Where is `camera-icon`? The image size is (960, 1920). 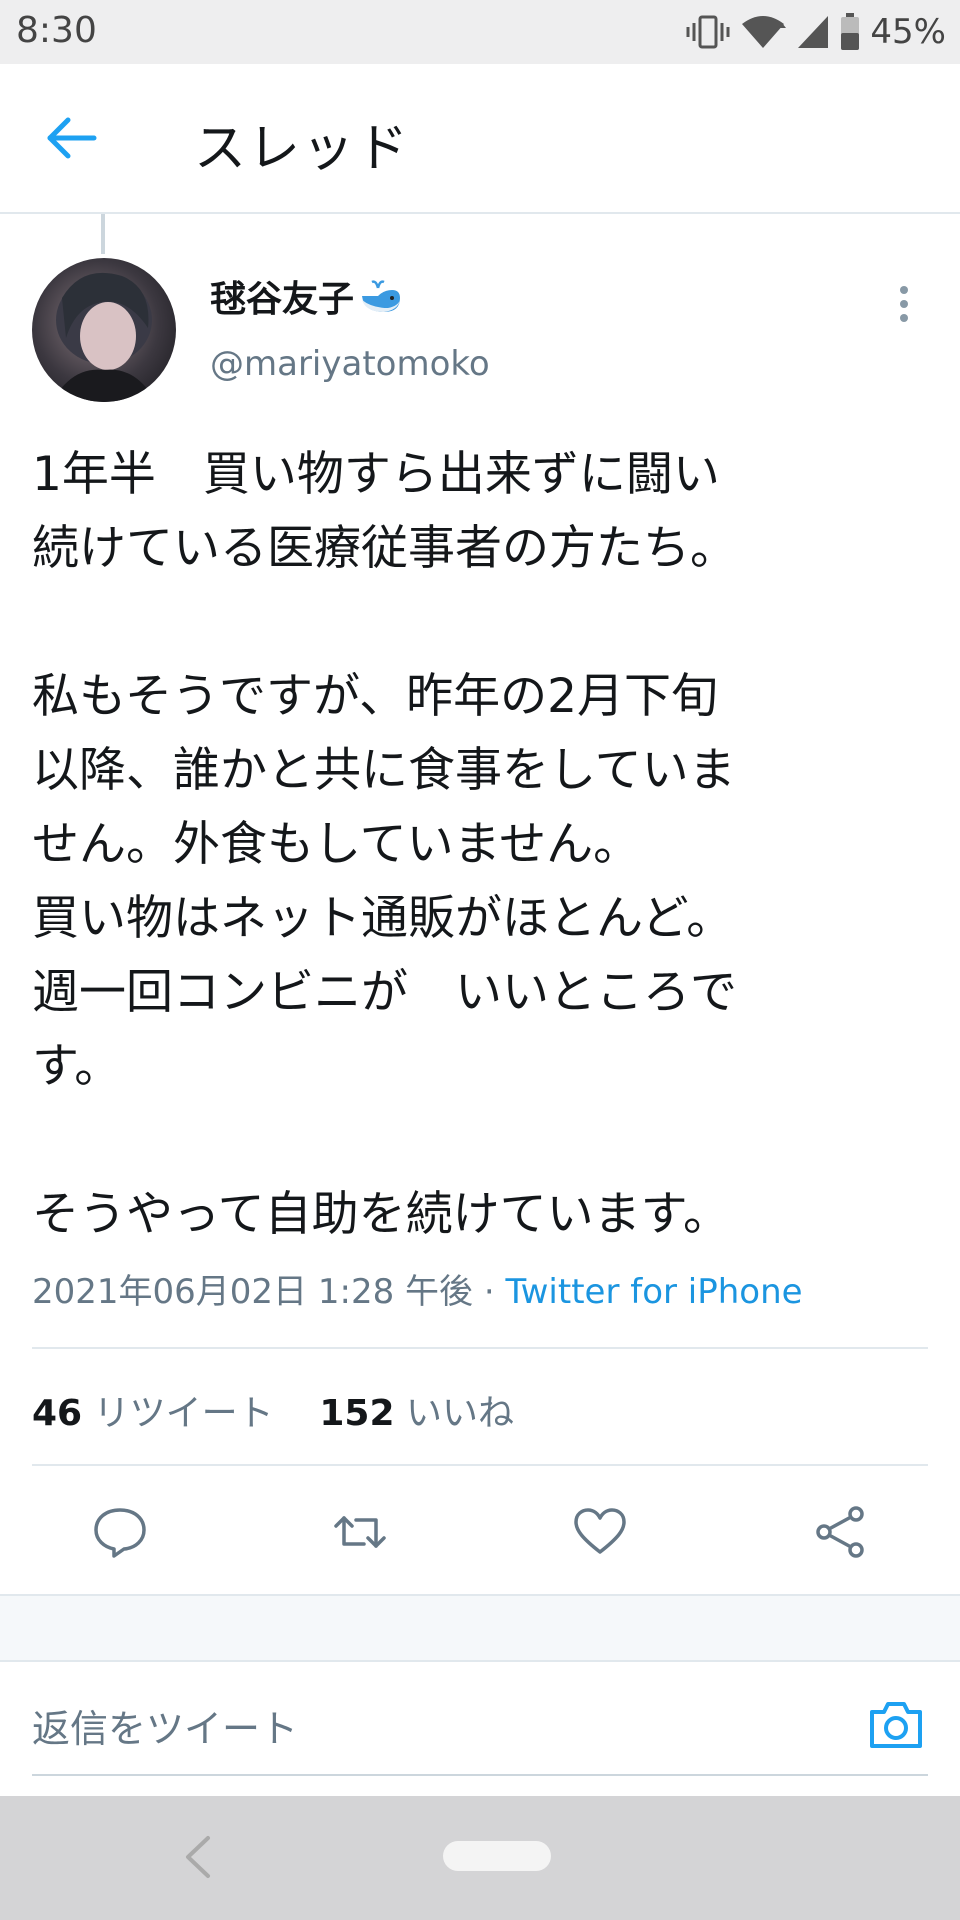
camera-icon is located at coordinates (896, 1724).